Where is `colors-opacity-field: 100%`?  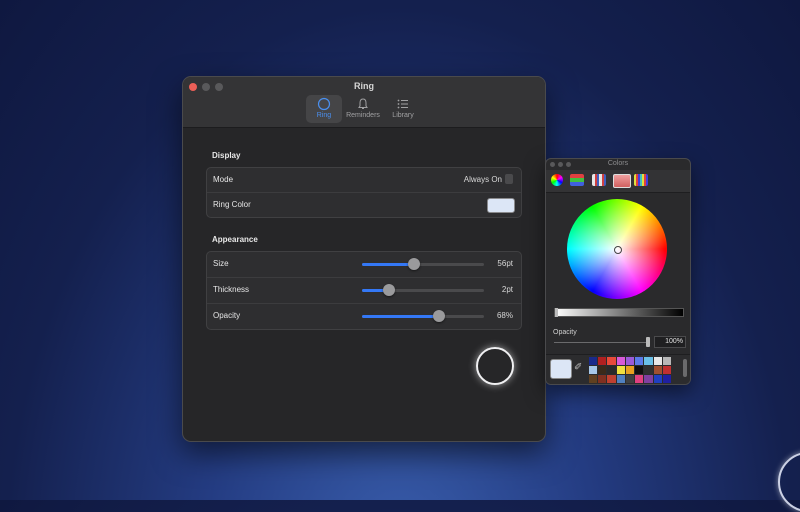 colors-opacity-field: 100% is located at coordinates (670, 342).